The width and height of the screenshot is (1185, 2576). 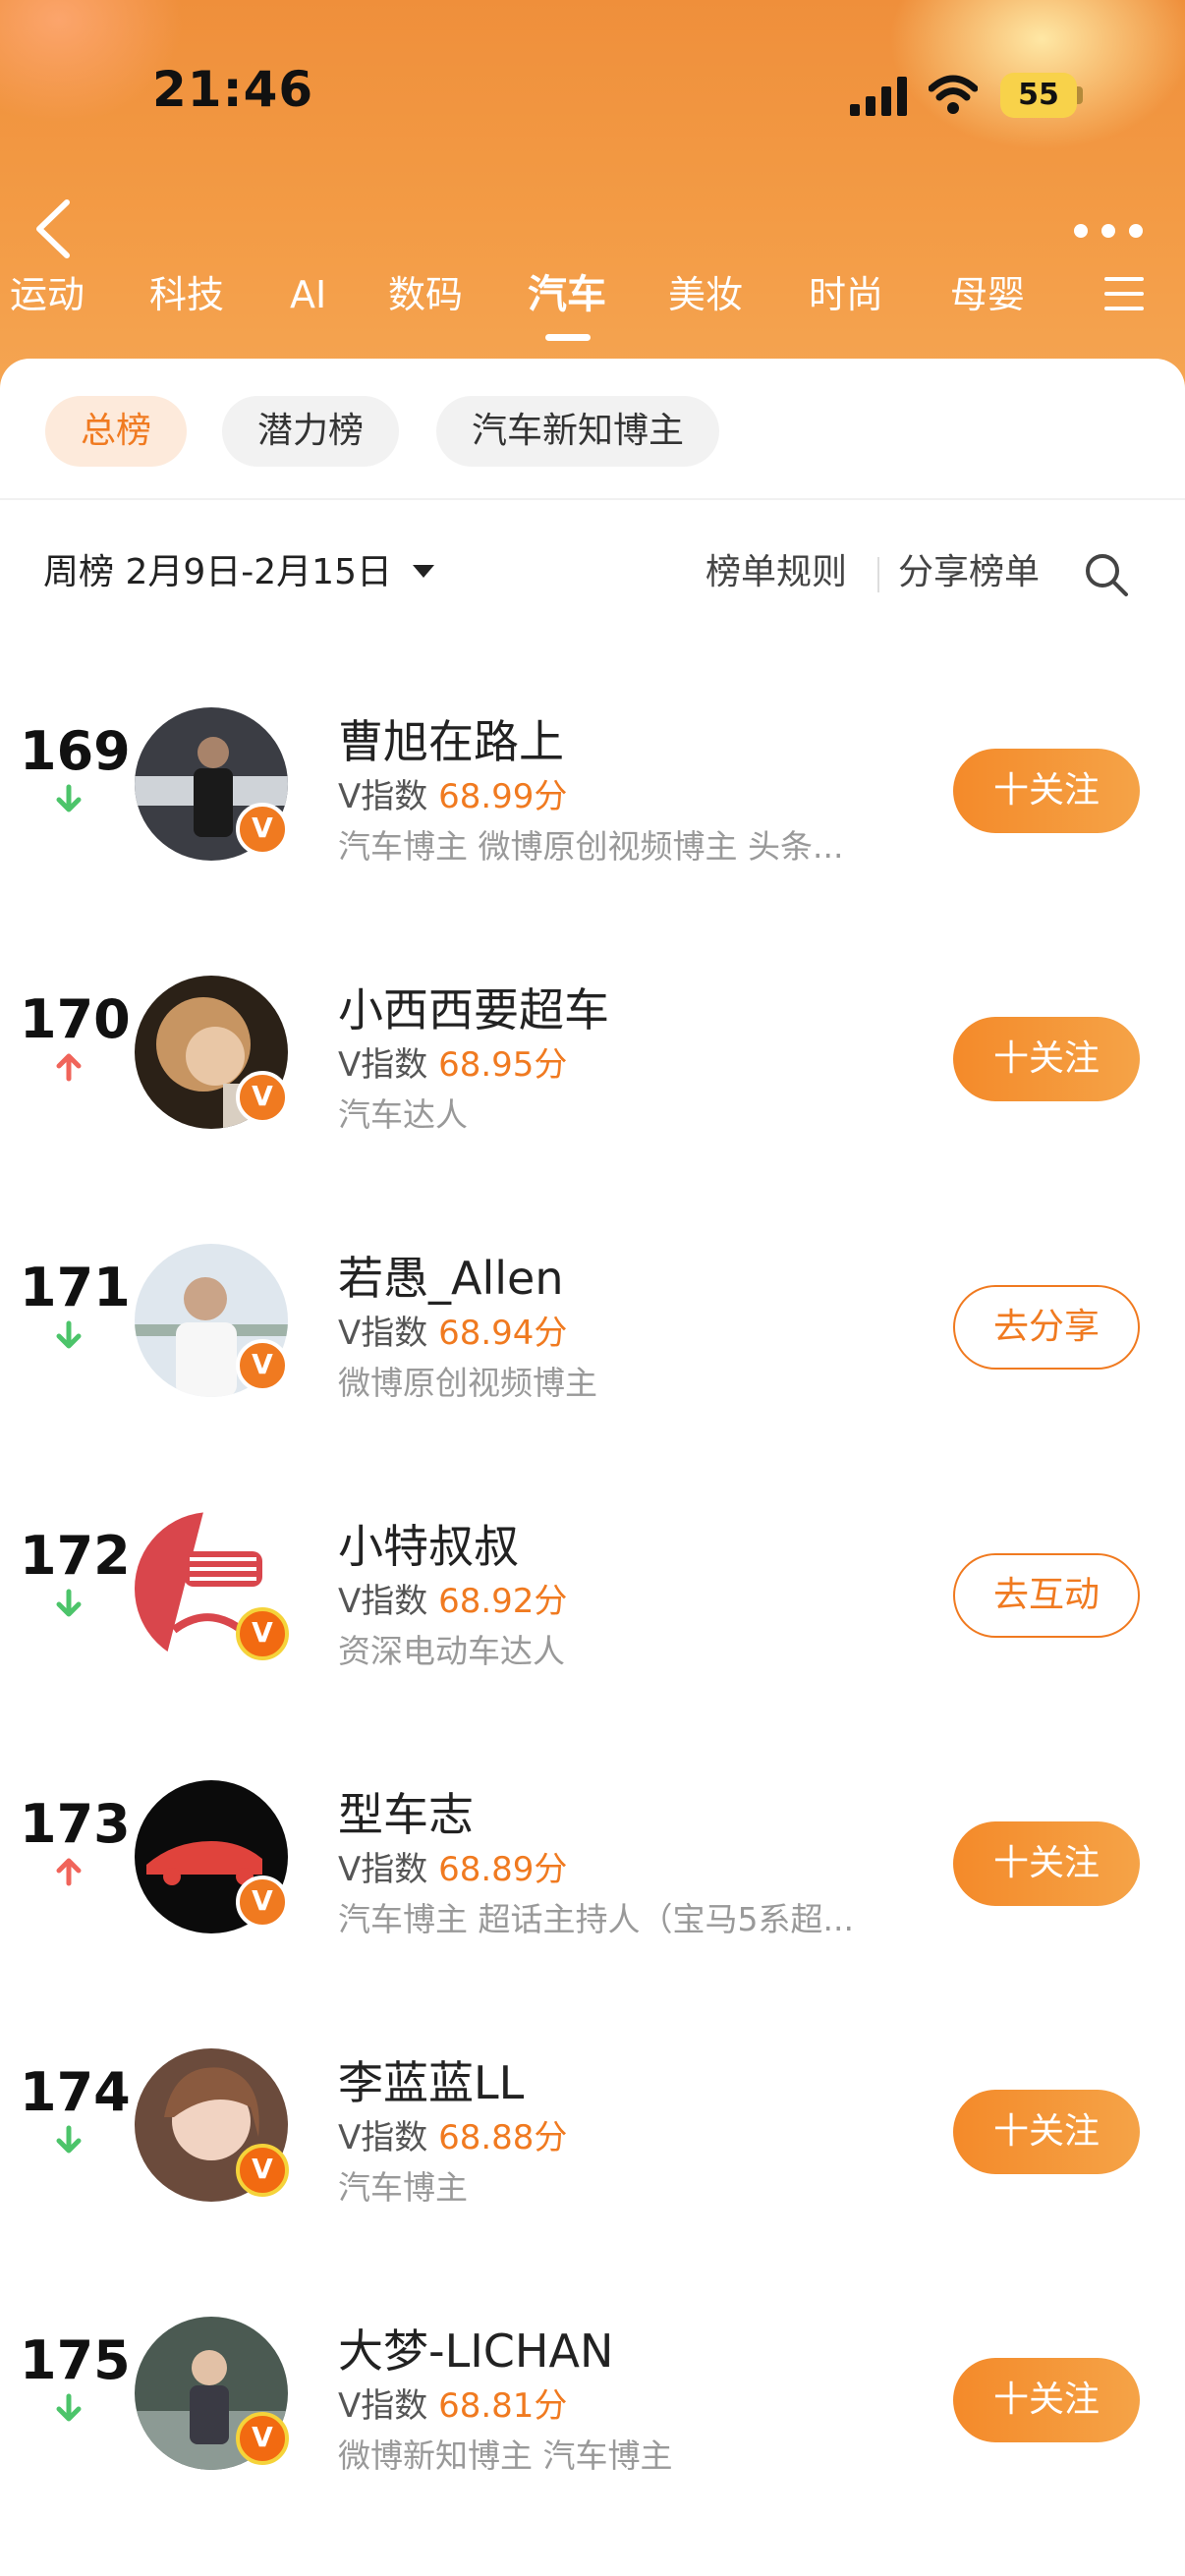 I want to click on blogger-description: 微博新知博主 汽车博主, so click(x=505, y=2455).